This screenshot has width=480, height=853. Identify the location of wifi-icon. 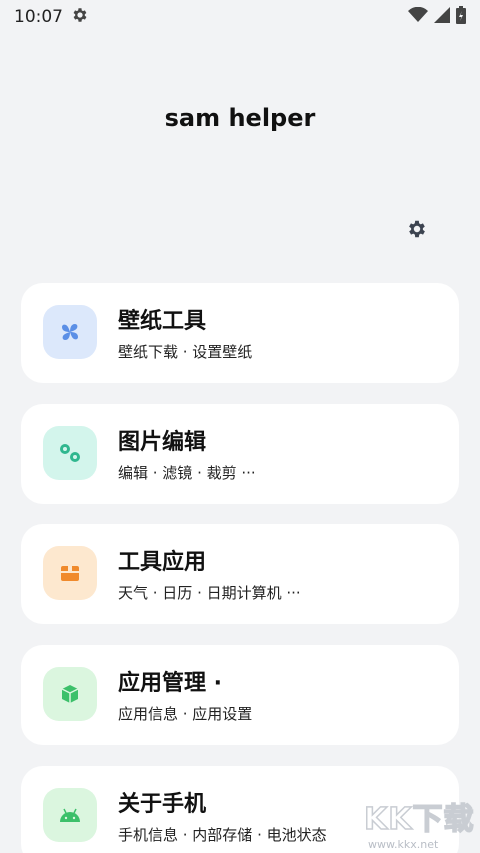
(418, 16).